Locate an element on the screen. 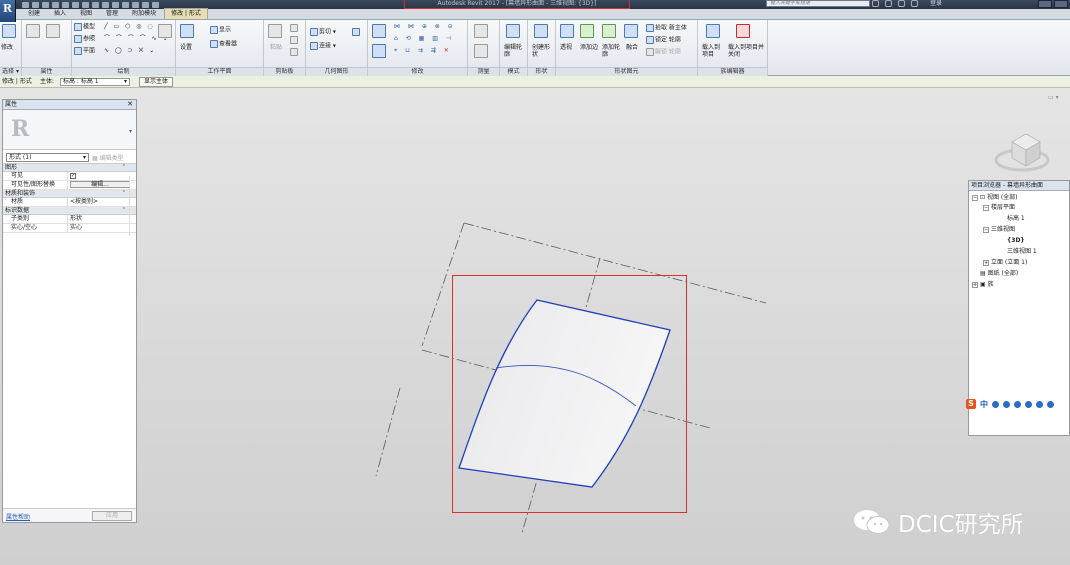 Image resolution: width=1070 pixels, height=565 pixels. measure-icon is located at coordinates (85, 4).